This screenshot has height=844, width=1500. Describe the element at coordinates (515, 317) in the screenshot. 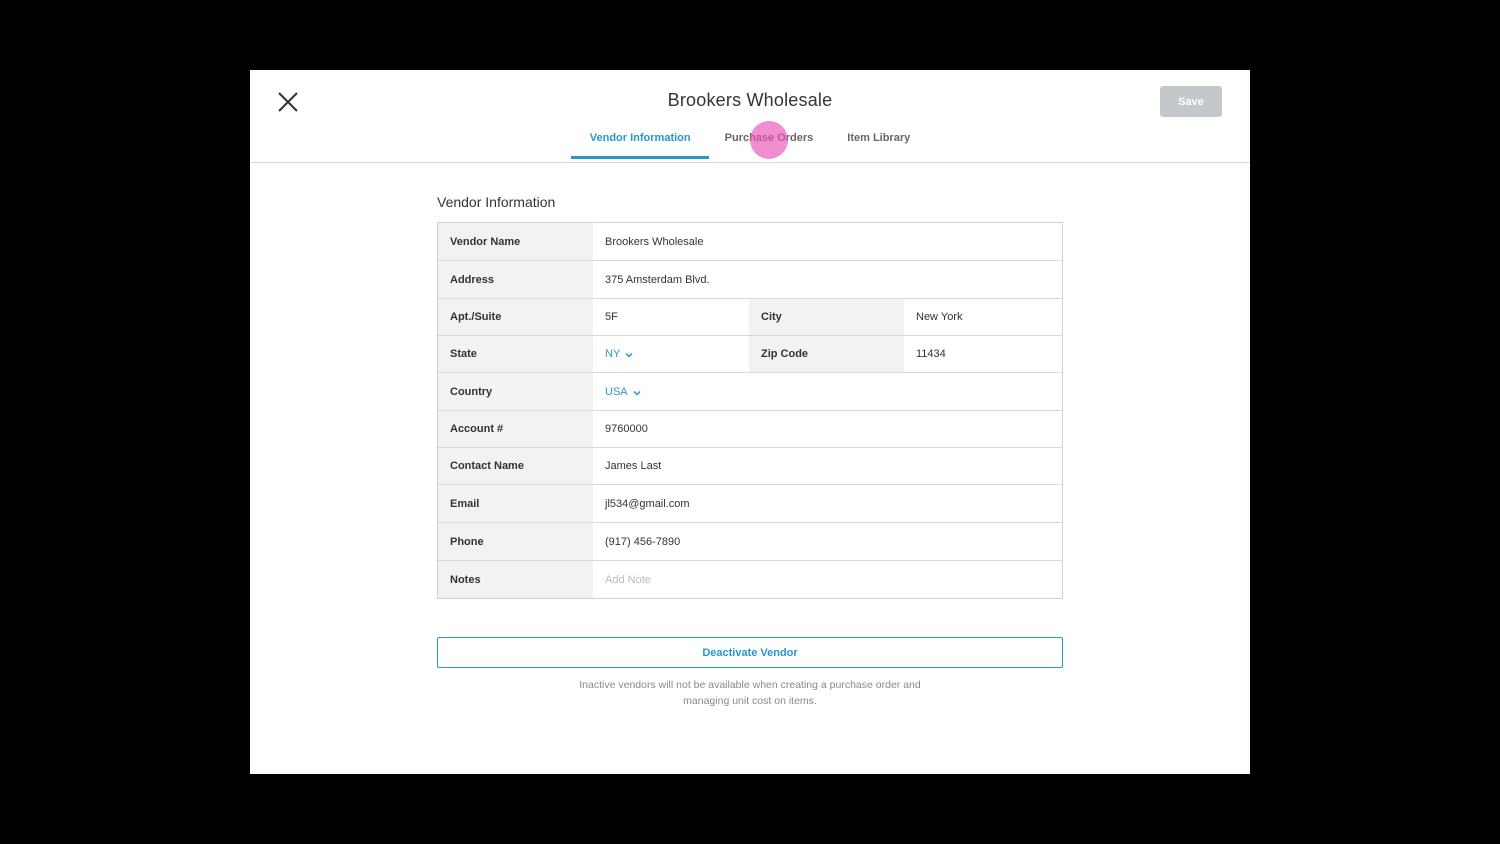

I see `apt-label: Apt./Suite` at that location.